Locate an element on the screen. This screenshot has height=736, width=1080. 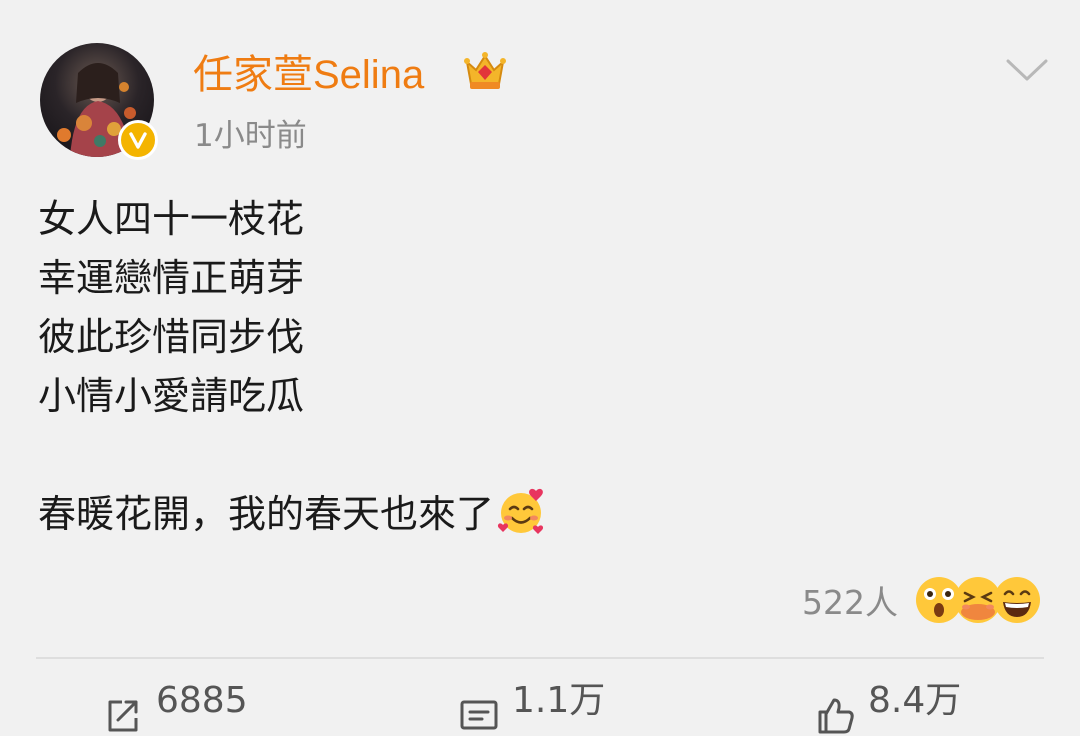
content-line: 春暖花開，我的春天也來了 is located at coordinates (488, 514).